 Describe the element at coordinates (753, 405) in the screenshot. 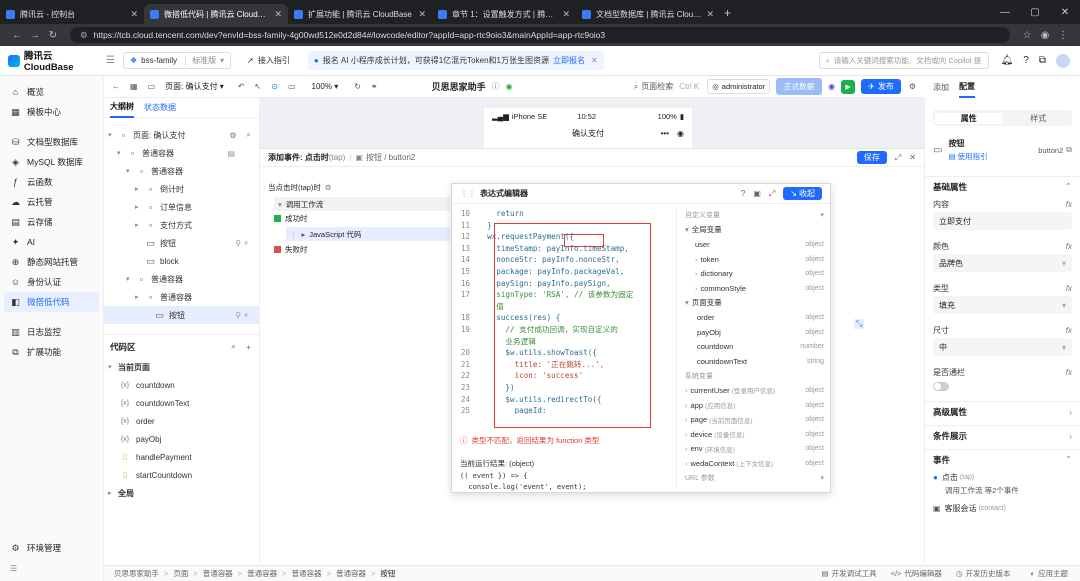

I see `variable-item: › app (应用信息) object` at that location.